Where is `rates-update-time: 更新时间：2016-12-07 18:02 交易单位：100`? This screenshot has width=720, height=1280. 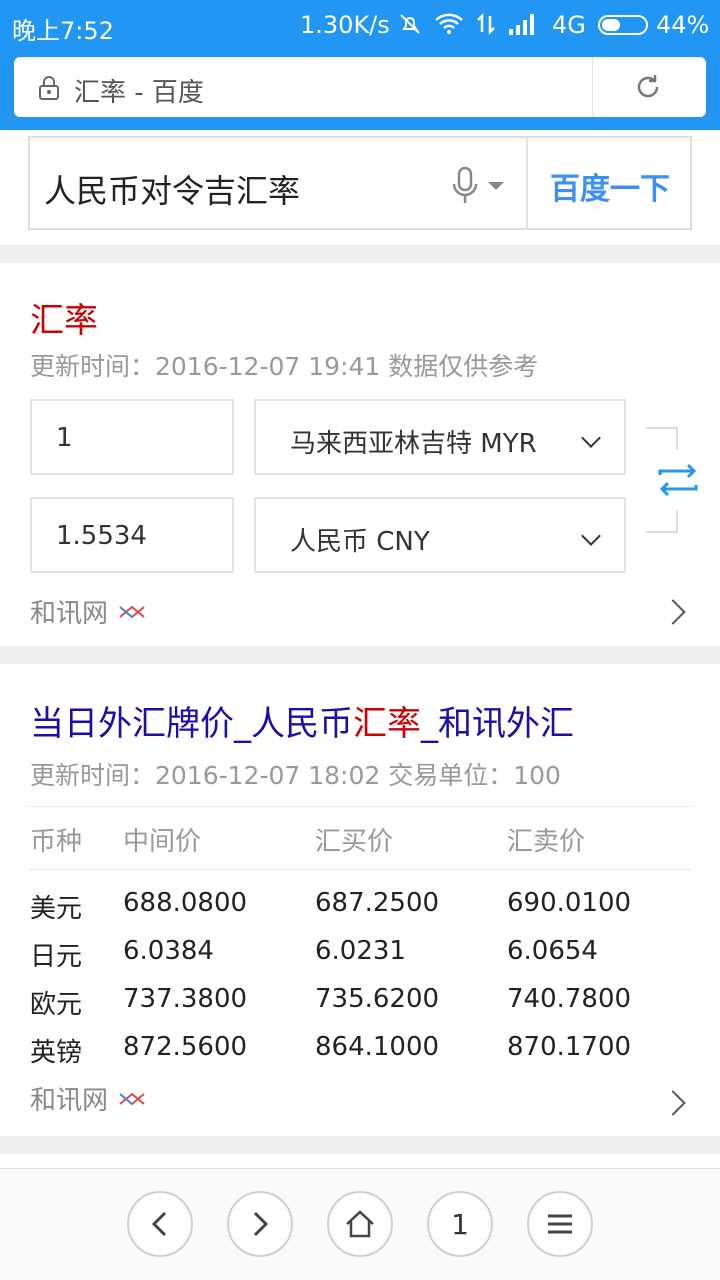 rates-update-time: 更新时间：2016-12-07 18:02 交易单位：100 is located at coordinates (295, 775).